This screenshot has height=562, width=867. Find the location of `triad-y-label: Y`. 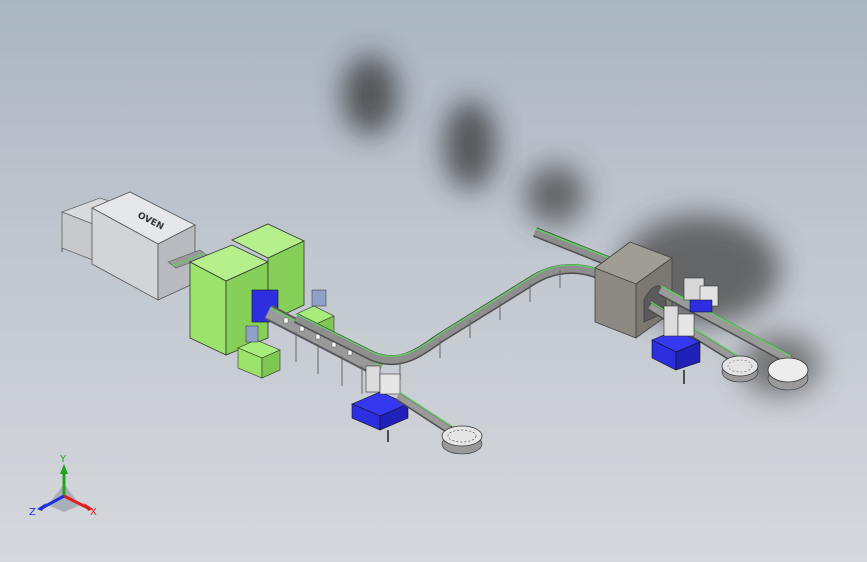

triad-y-label: Y is located at coordinates (63, 459).